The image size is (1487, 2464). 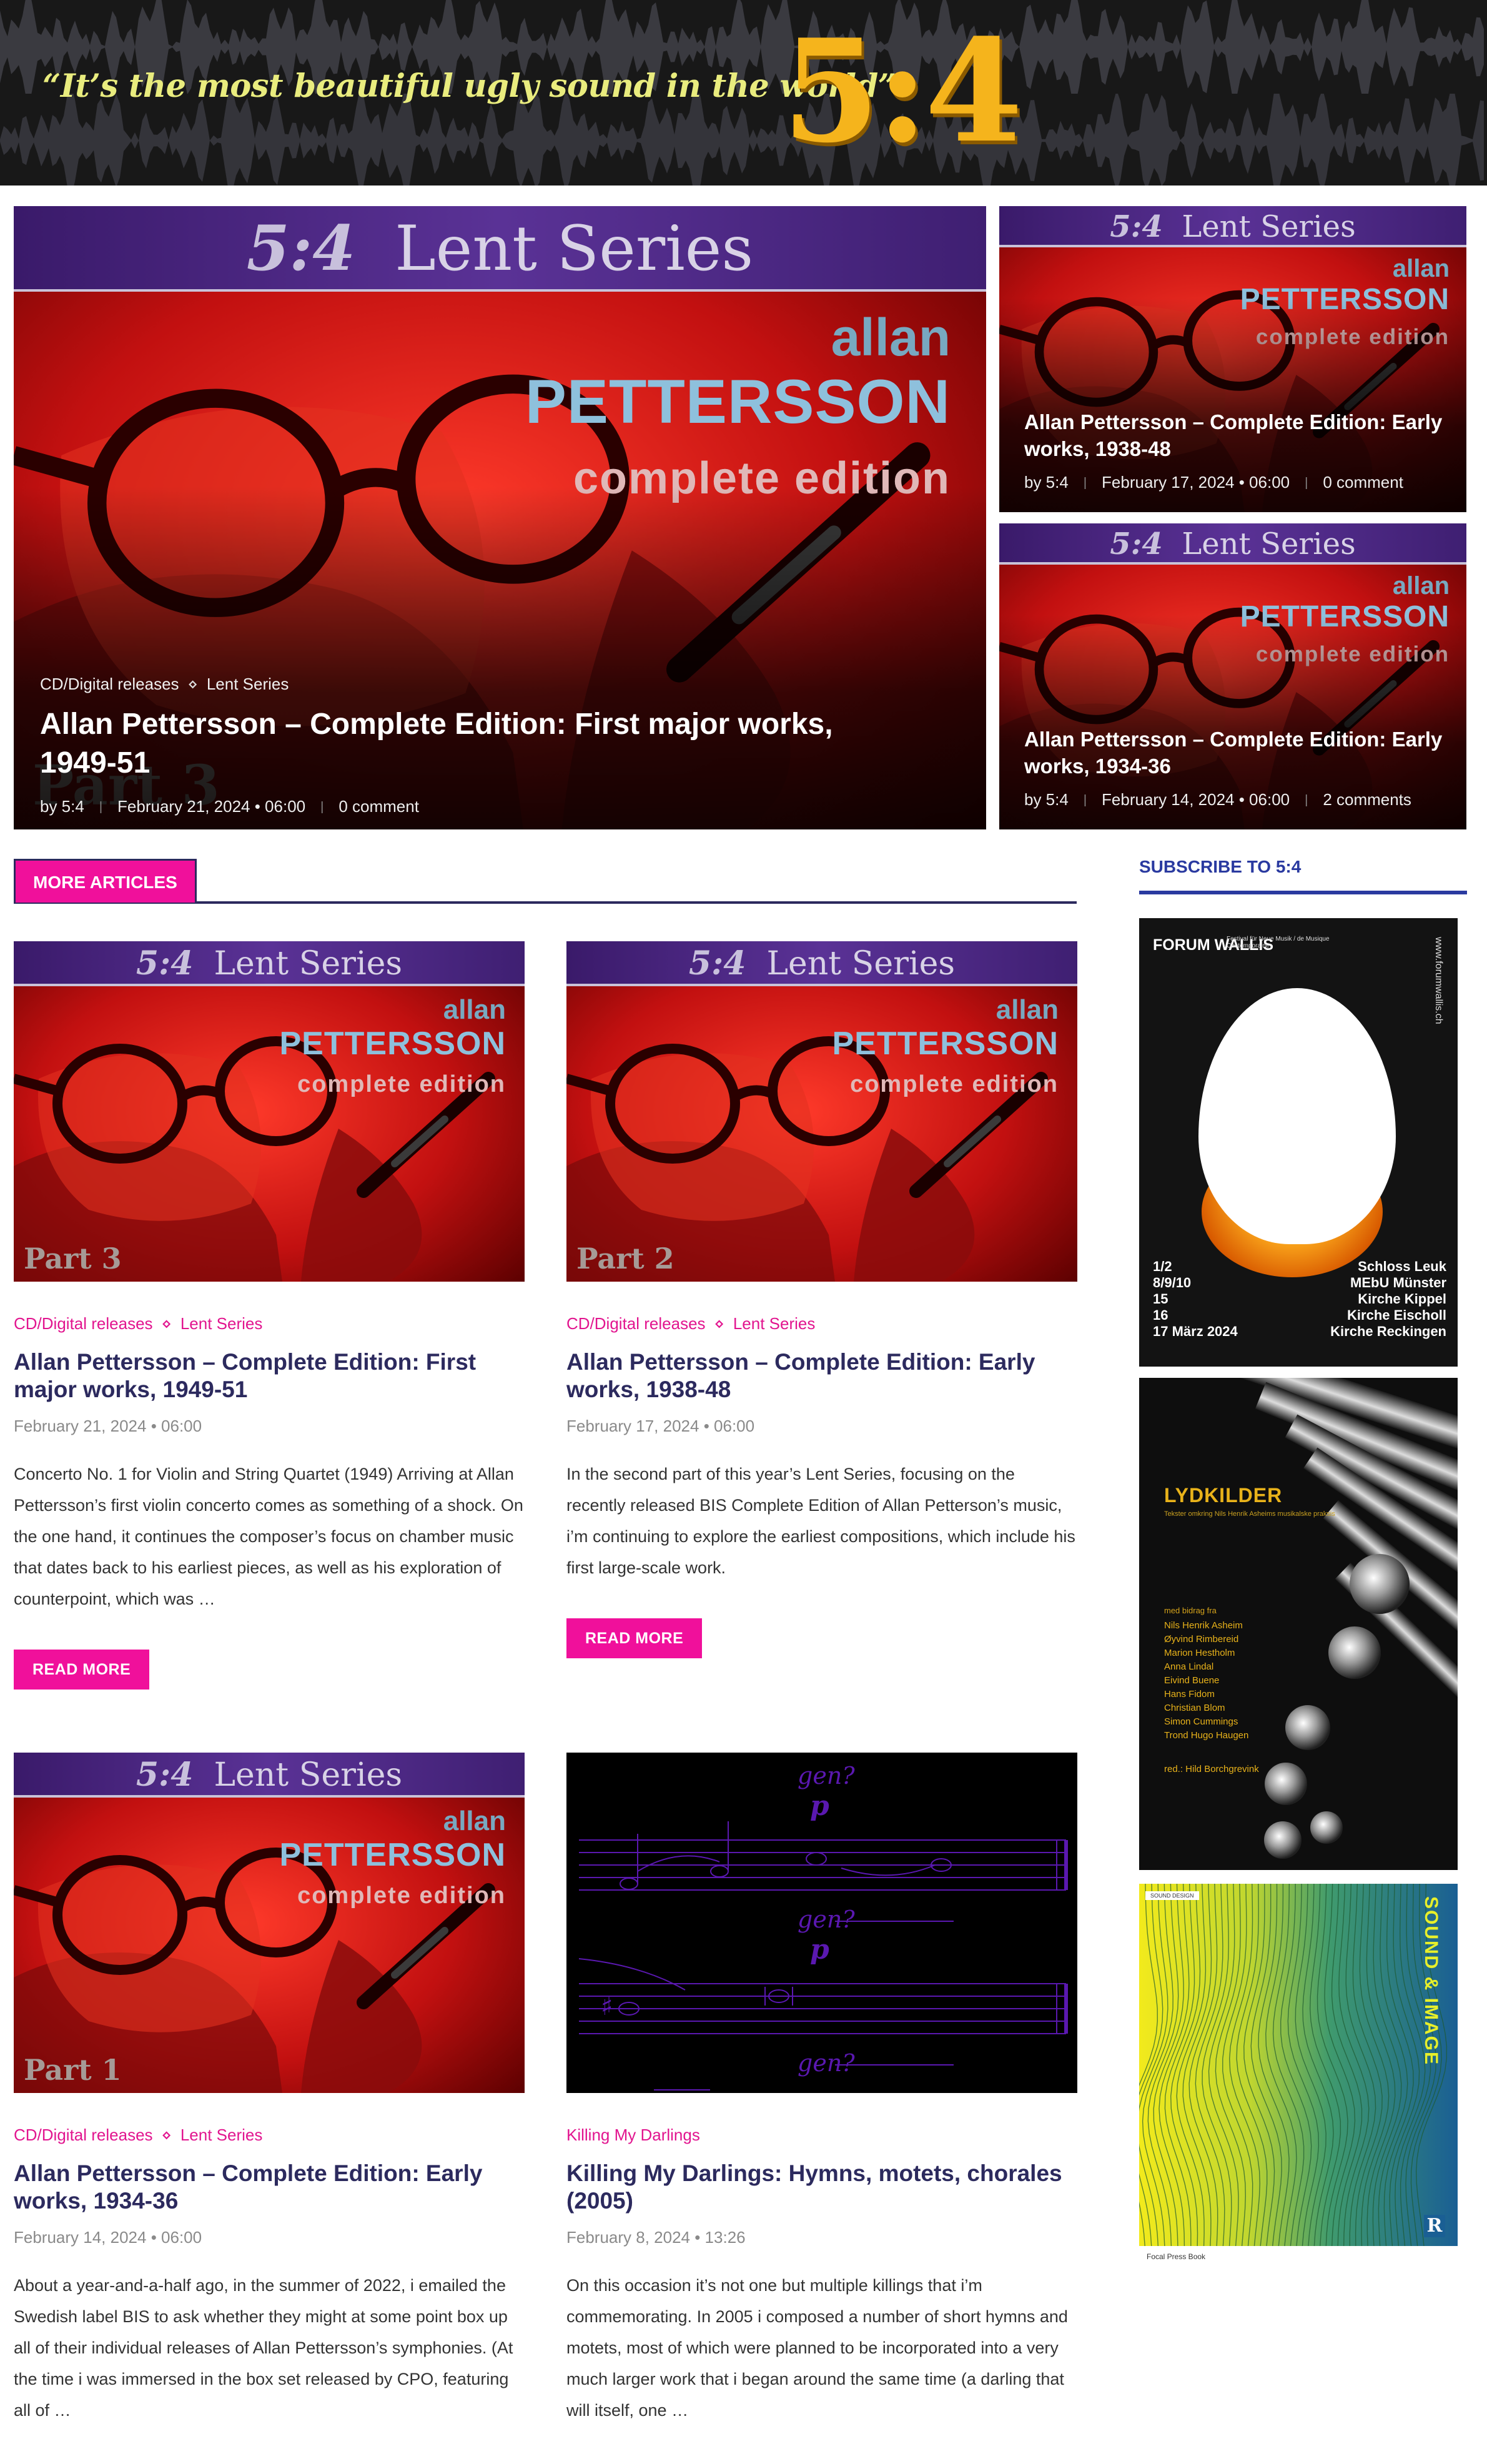 What do you see at coordinates (1431, 1981) in the screenshot?
I see `ad-sound-image-title: SOUND & IMAGE` at bounding box center [1431, 1981].